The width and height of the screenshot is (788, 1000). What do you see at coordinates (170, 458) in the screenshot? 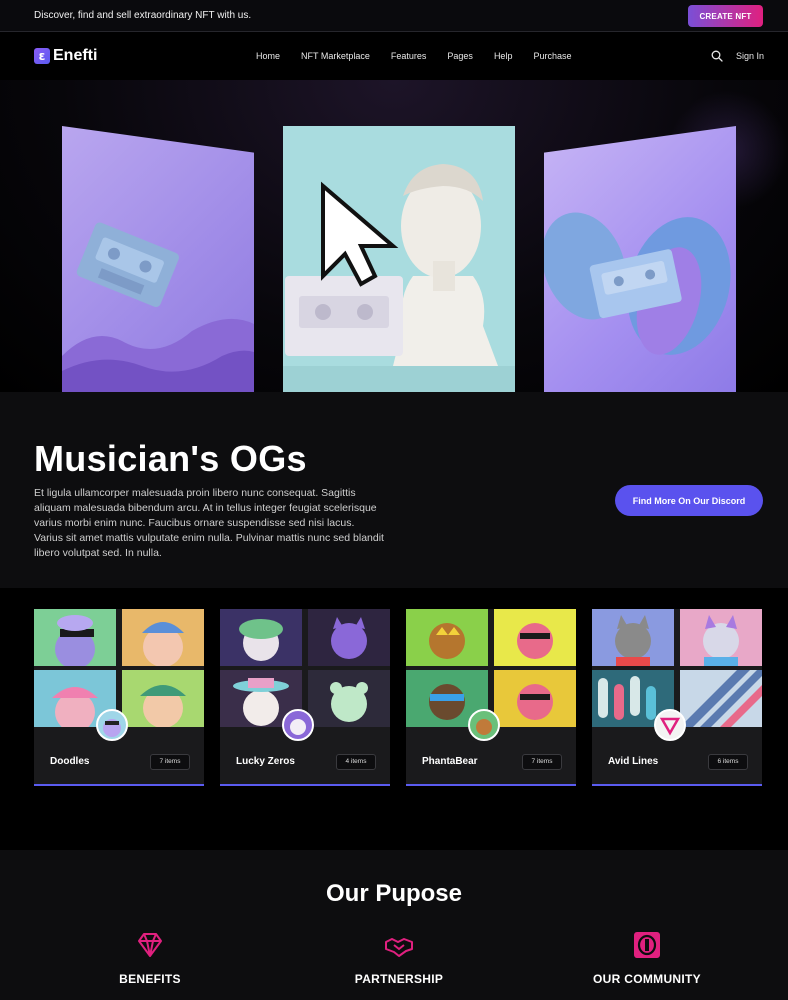
I see `section-heading: Musician's OGs` at bounding box center [170, 458].